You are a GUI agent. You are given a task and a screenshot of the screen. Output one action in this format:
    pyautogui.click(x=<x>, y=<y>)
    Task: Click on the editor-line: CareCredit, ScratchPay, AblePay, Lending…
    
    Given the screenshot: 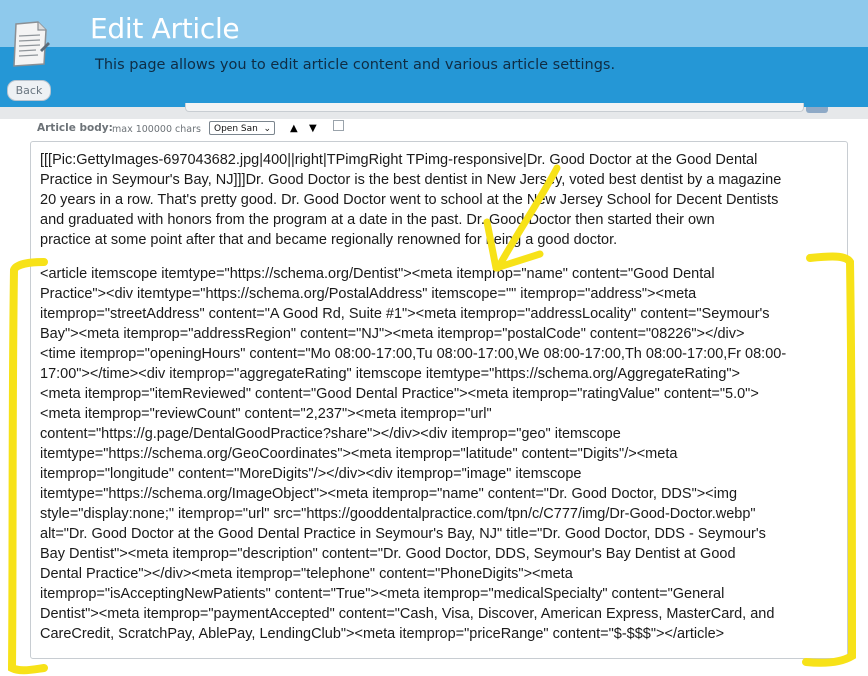 What is the action you would take?
    pyautogui.click(x=382, y=634)
    